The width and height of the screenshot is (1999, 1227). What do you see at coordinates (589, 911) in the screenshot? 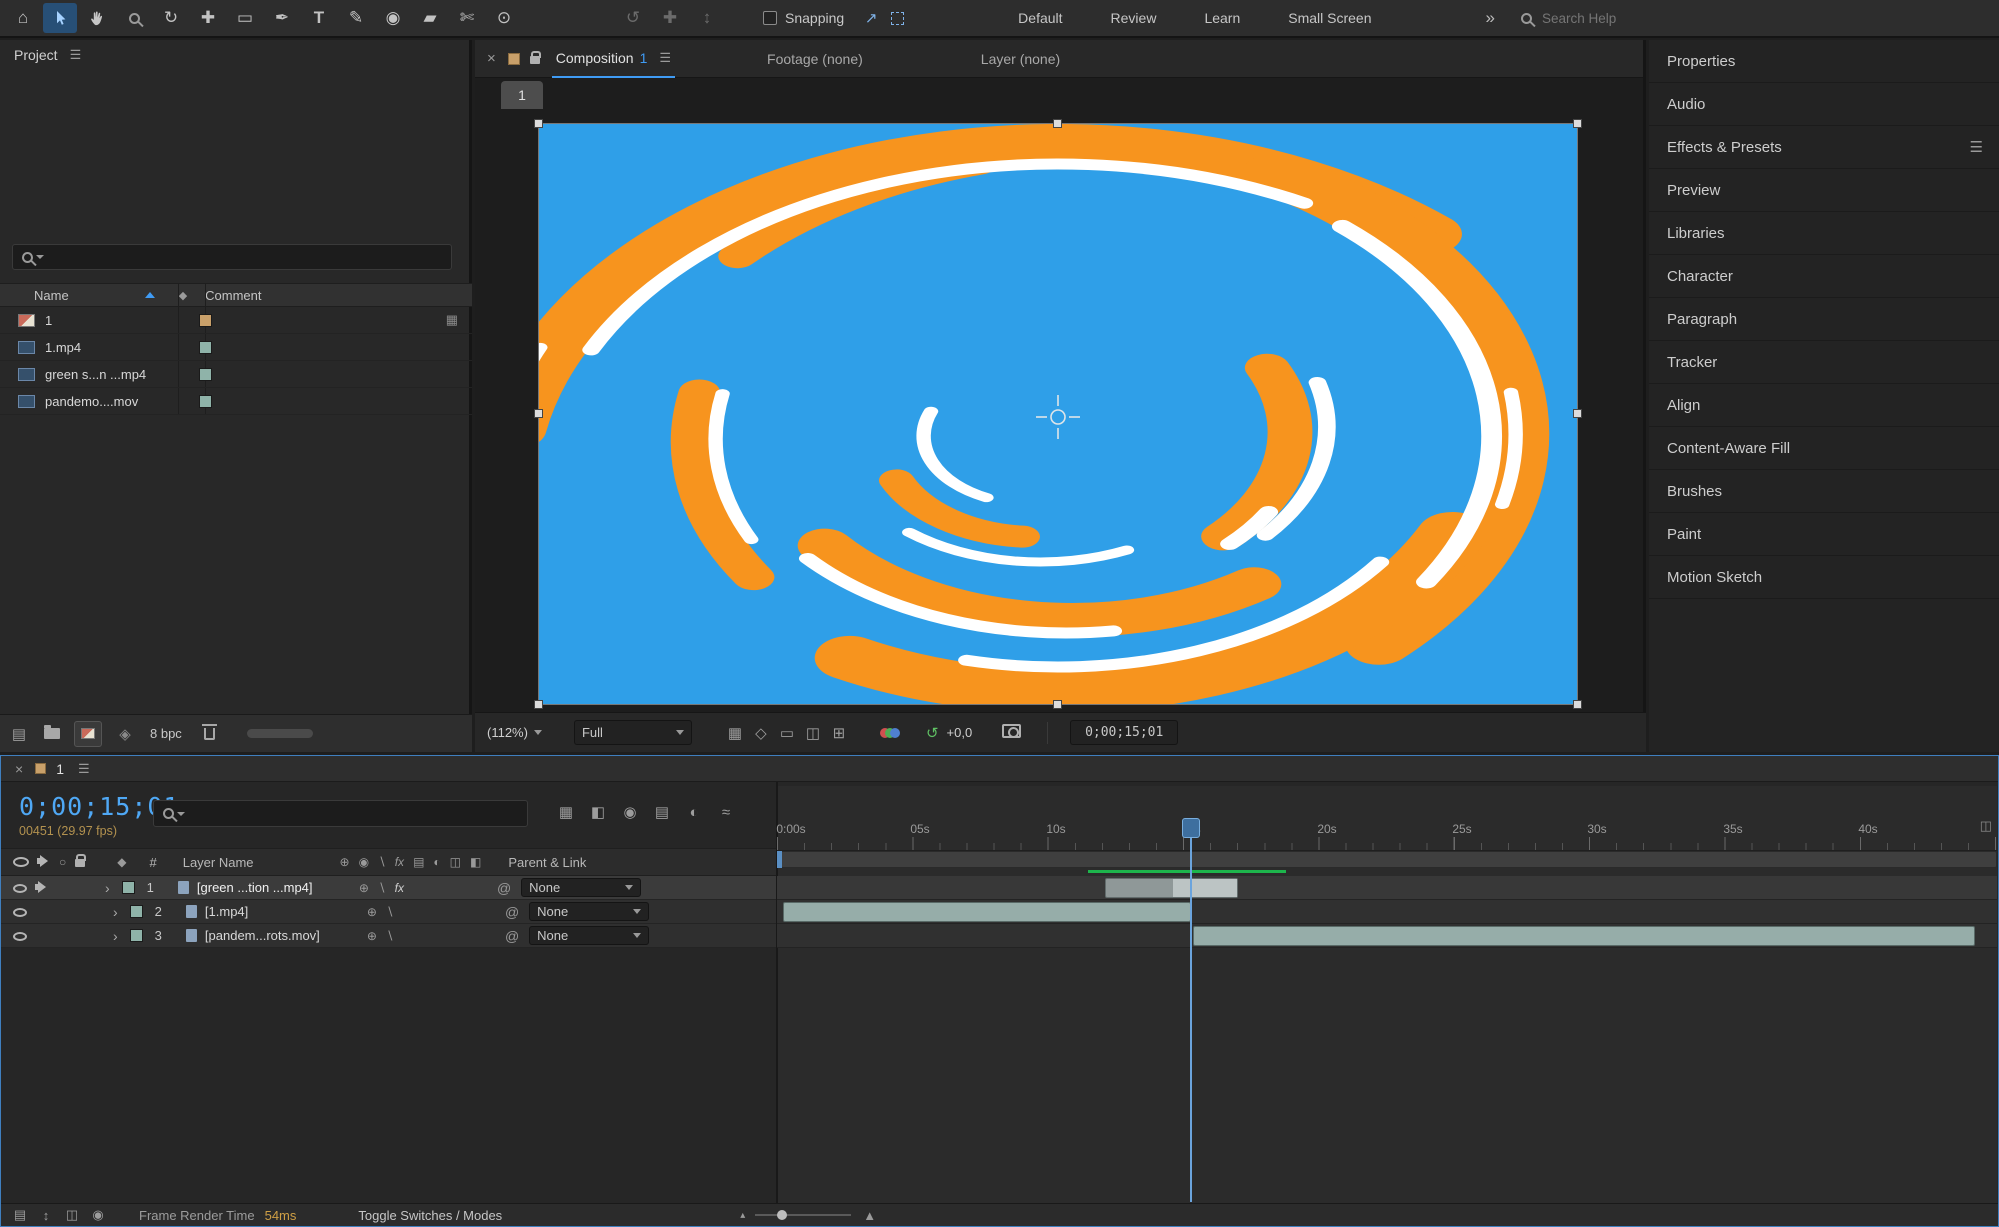
I see `parent-dropdown: None` at bounding box center [589, 911].